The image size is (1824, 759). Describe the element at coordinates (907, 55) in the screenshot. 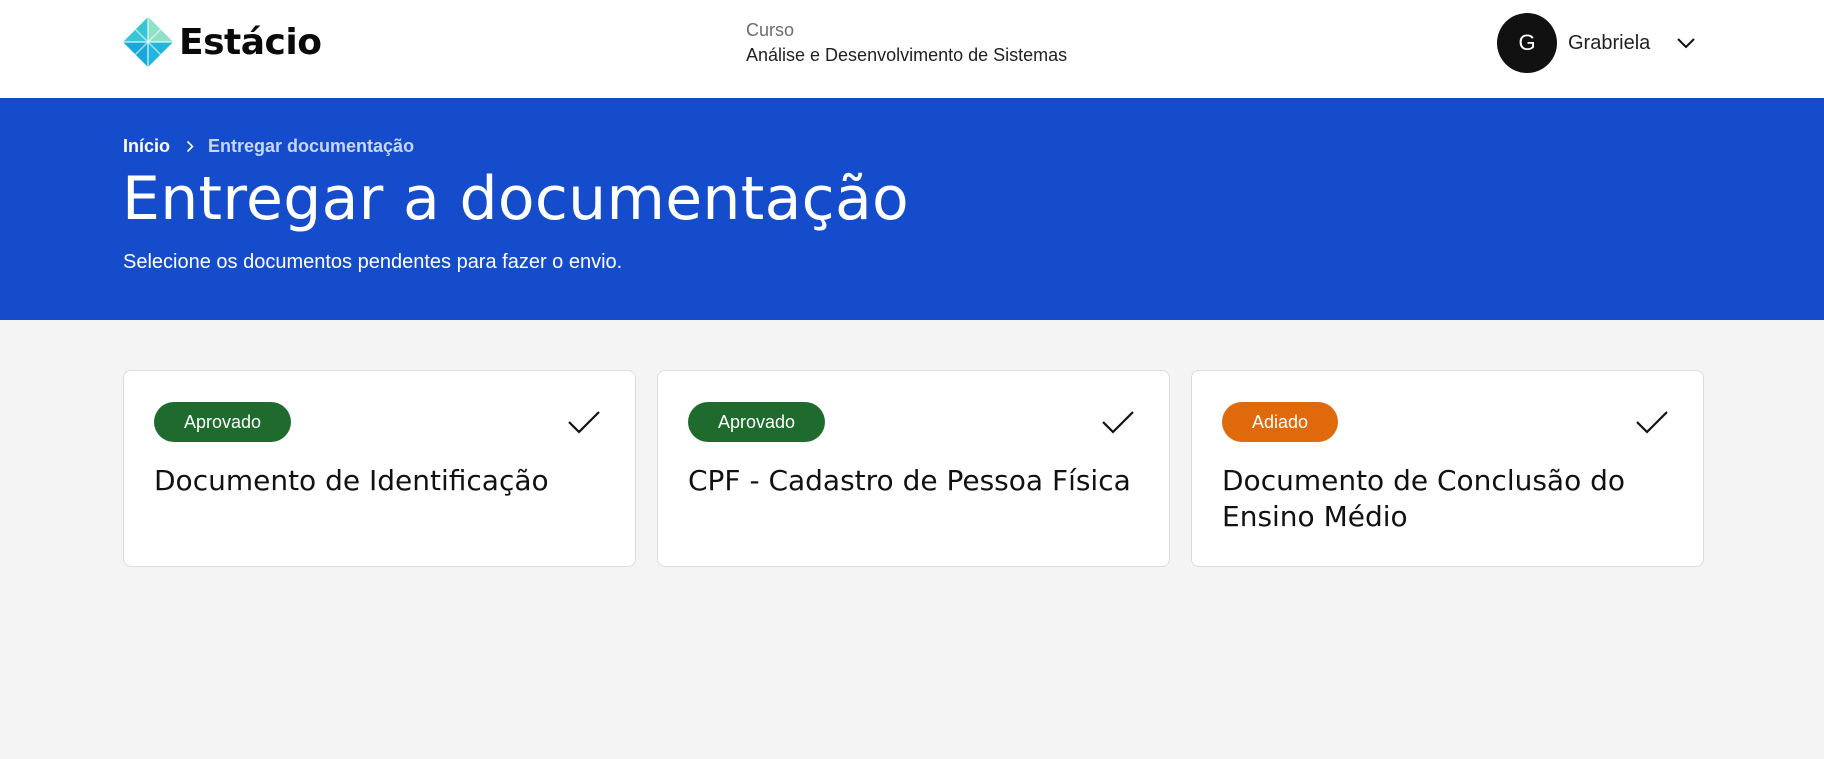

I see `course-name: Análise e Desenvolvimento de Sistemas` at that location.